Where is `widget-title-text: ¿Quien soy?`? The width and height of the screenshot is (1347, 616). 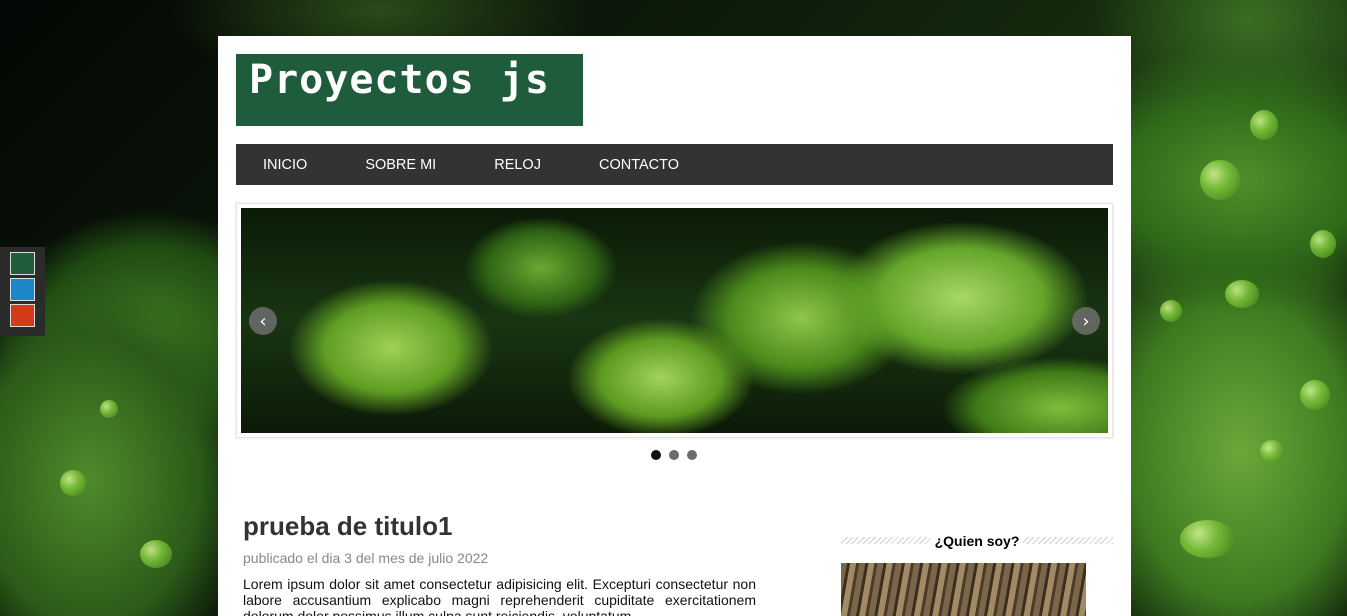 widget-title-text: ¿Quien soy? is located at coordinates (977, 541).